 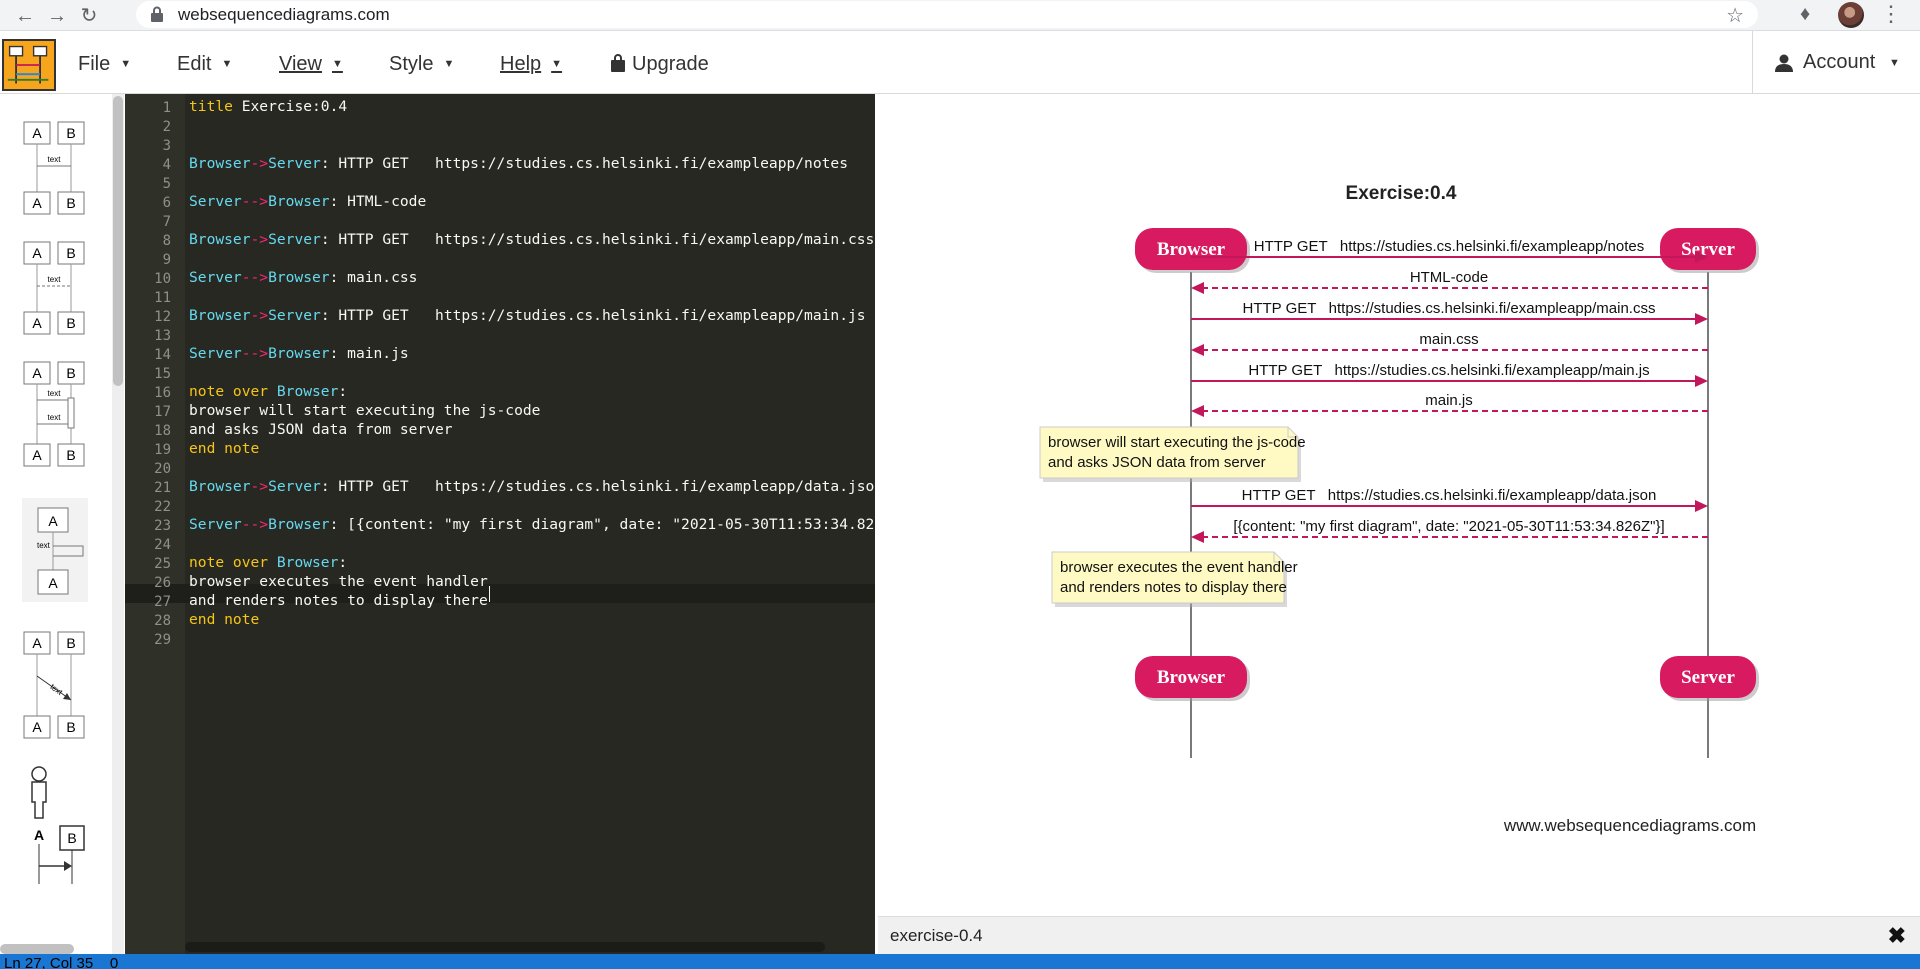 What do you see at coordinates (268, 106) in the screenshot?
I see `code-line-1: title Exercise:0.4` at bounding box center [268, 106].